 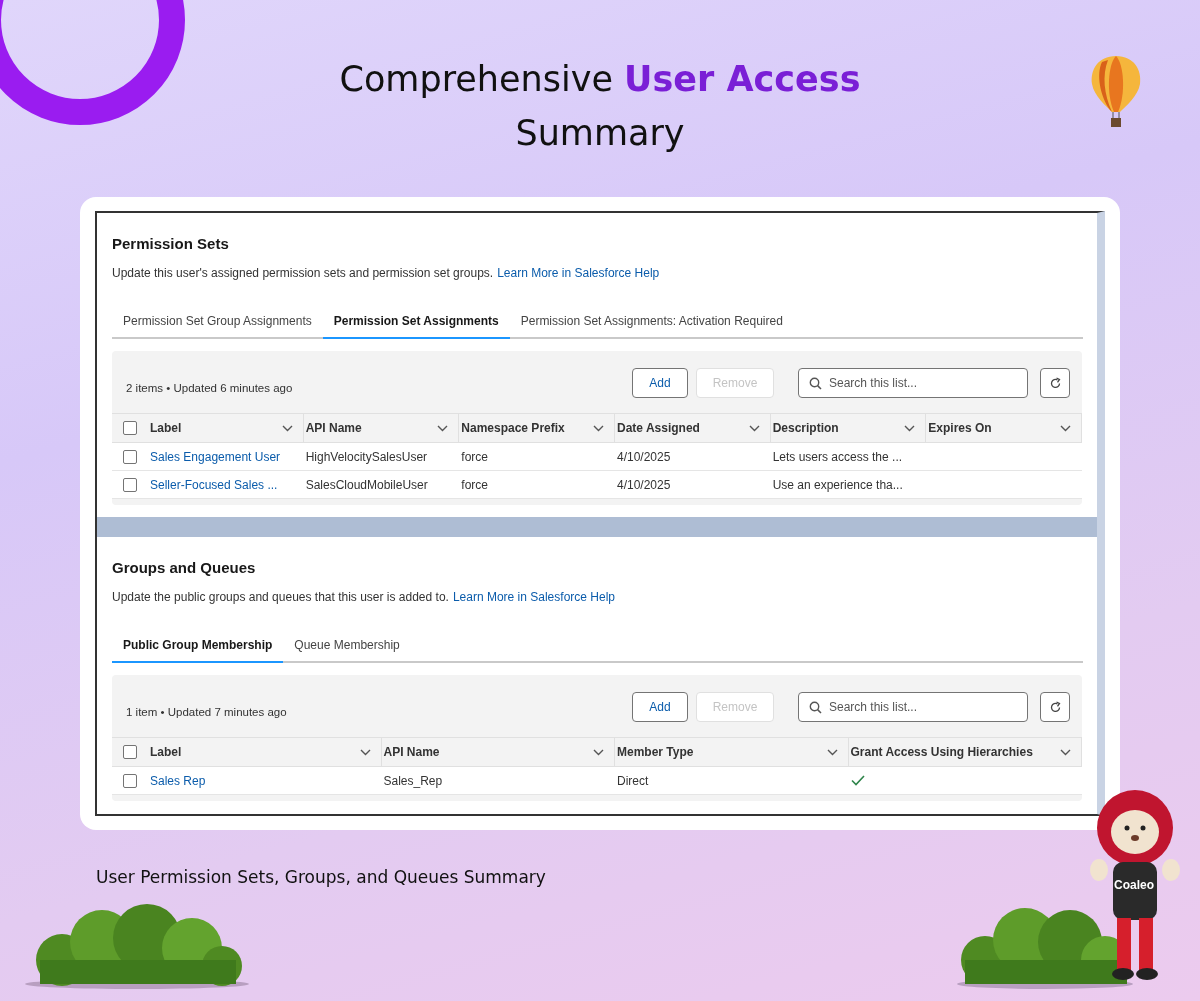 I want to click on shirt-logo-text: Coaleo, so click(x=1134, y=885).